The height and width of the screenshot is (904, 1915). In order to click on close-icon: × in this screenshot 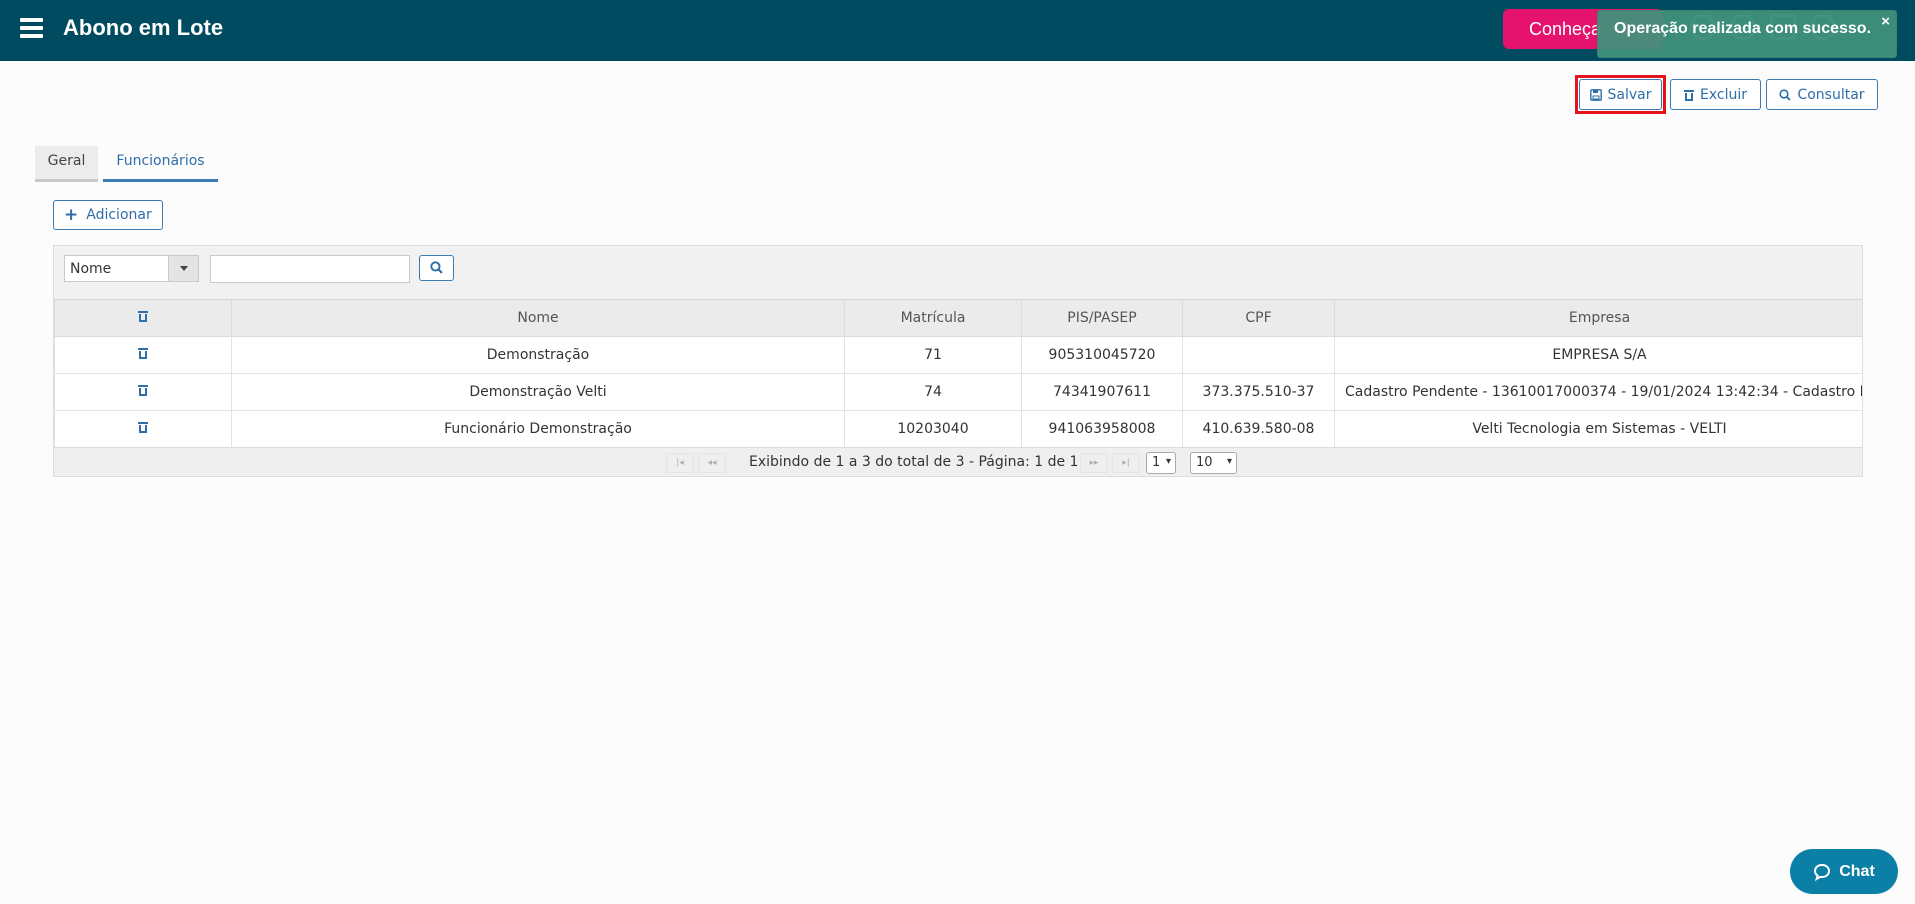, I will do `click(1885, 21)`.